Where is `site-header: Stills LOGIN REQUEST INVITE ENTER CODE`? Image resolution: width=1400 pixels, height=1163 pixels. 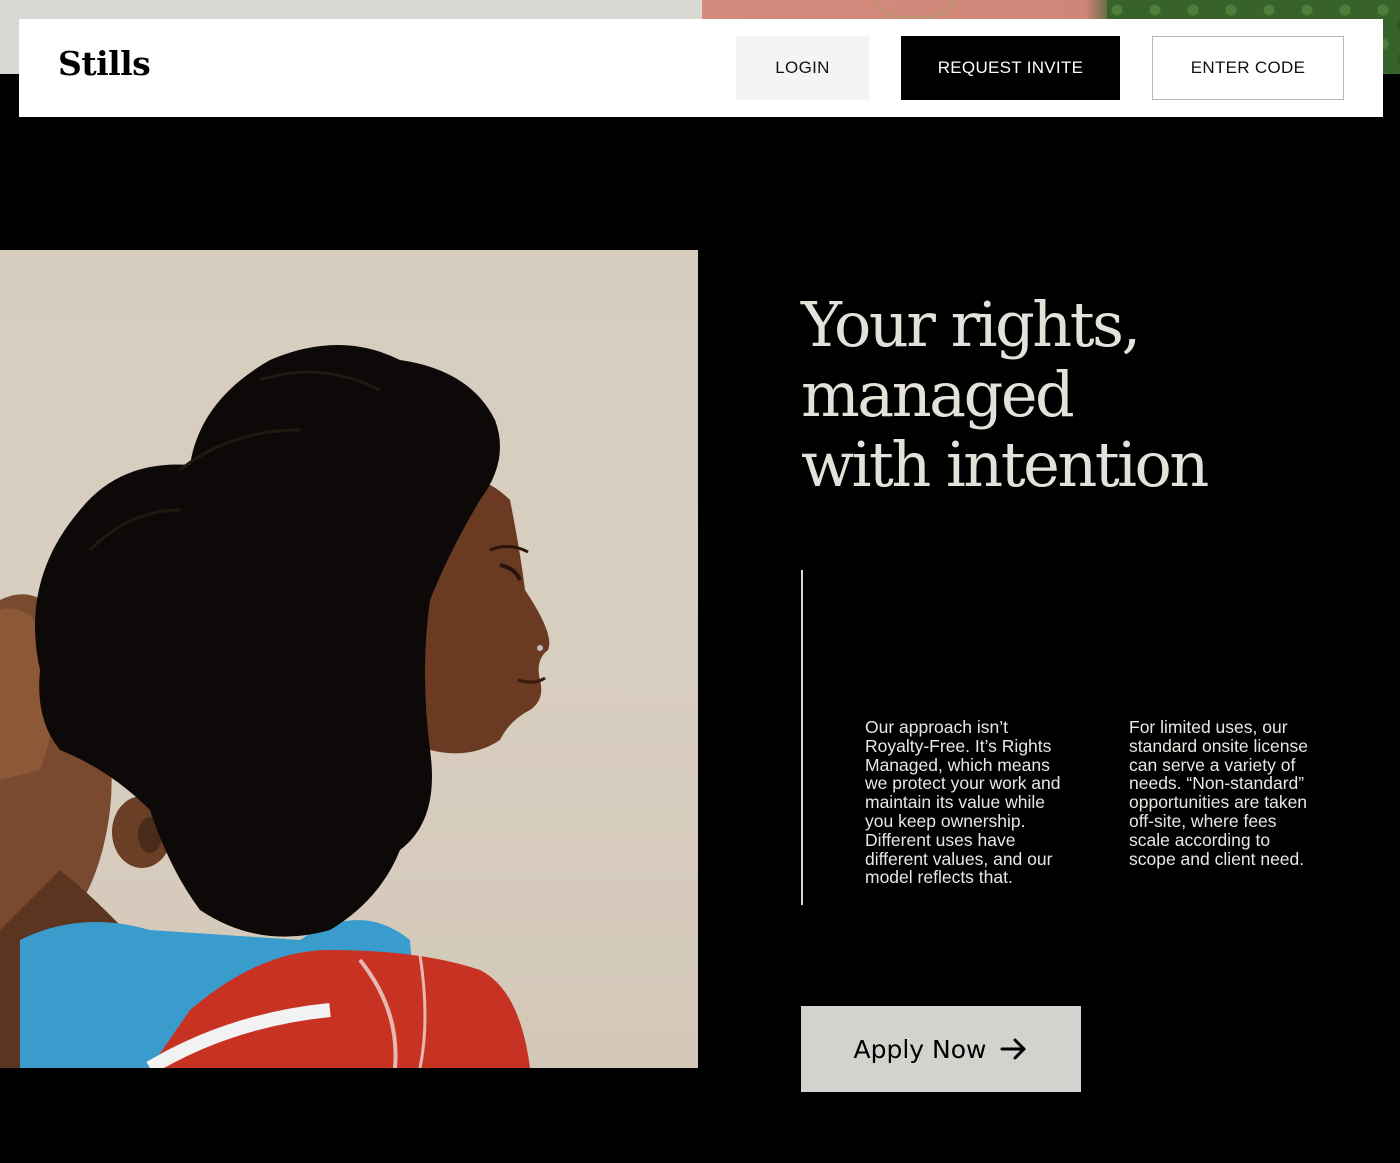
site-header: Stills LOGIN REQUEST INVITE ENTER CODE is located at coordinates (701, 68).